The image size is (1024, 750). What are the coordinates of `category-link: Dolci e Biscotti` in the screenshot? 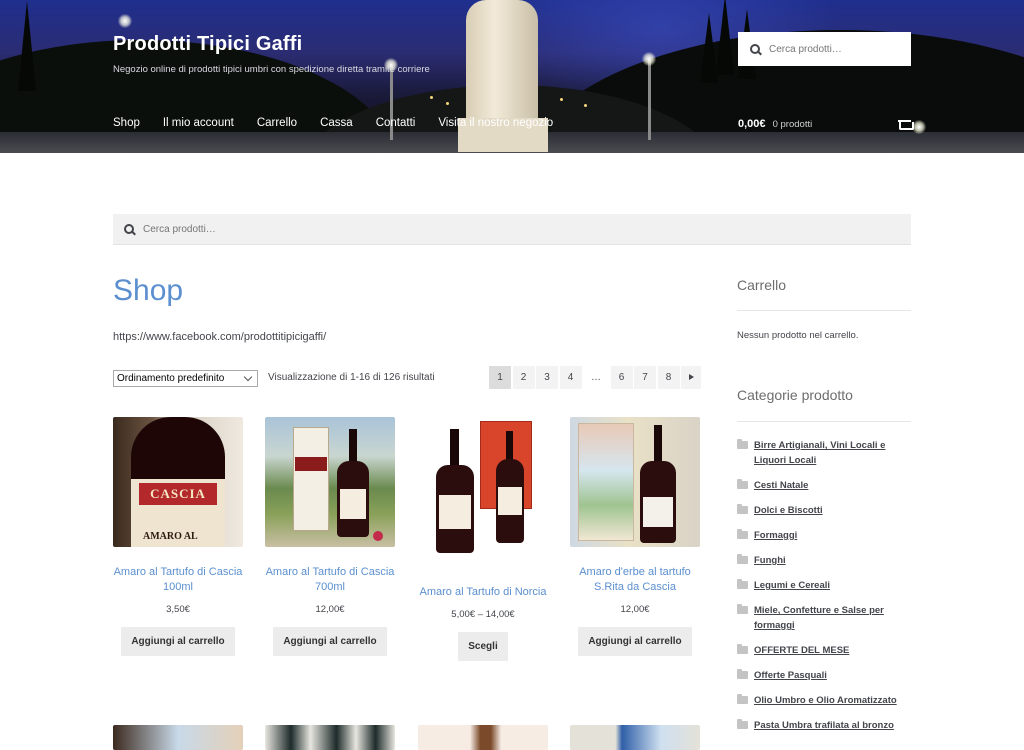 It's located at (788, 510).